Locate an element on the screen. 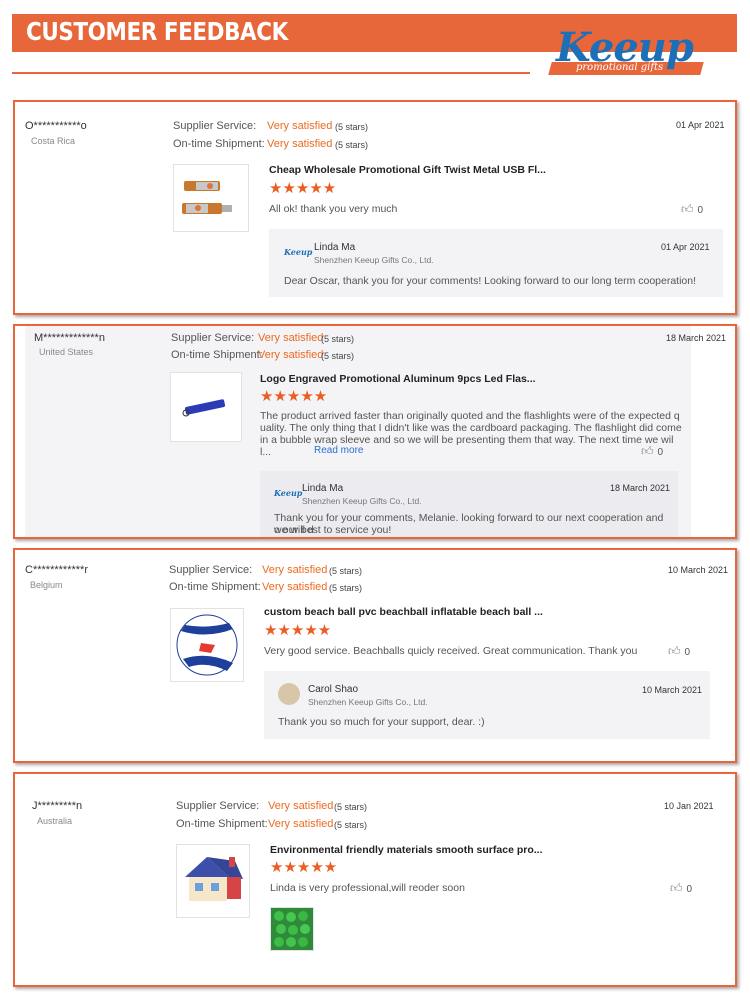 Image resolution: width=750 pixels, height=1006 pixels. reviewer-name: J*********n is located at coordinates (57, 806).